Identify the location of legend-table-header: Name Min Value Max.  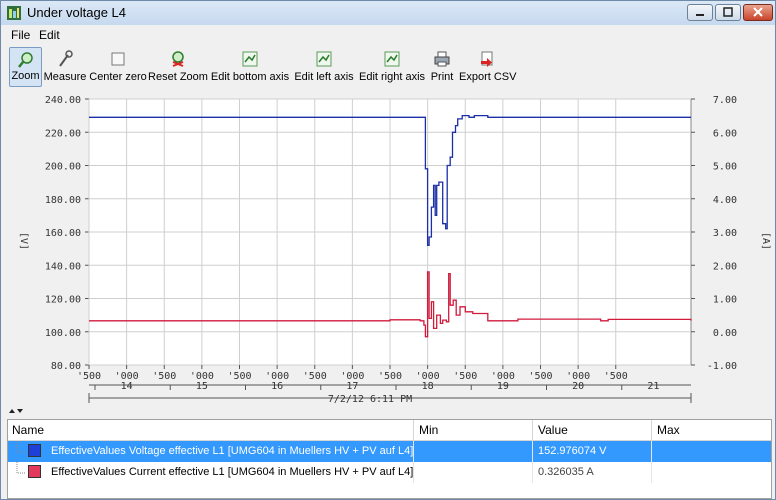
(389, 430).